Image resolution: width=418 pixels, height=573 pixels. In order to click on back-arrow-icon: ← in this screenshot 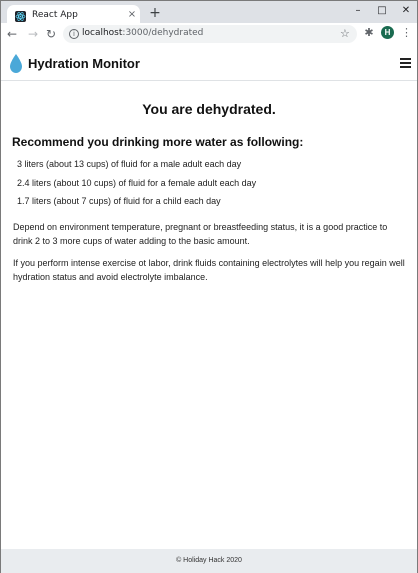, I will do `click(12, 34)`.